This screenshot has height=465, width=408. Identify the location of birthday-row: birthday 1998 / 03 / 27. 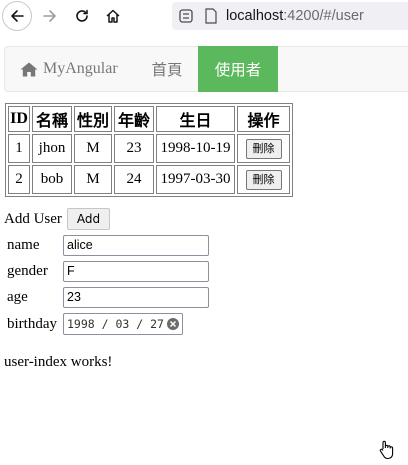
(95, 324).